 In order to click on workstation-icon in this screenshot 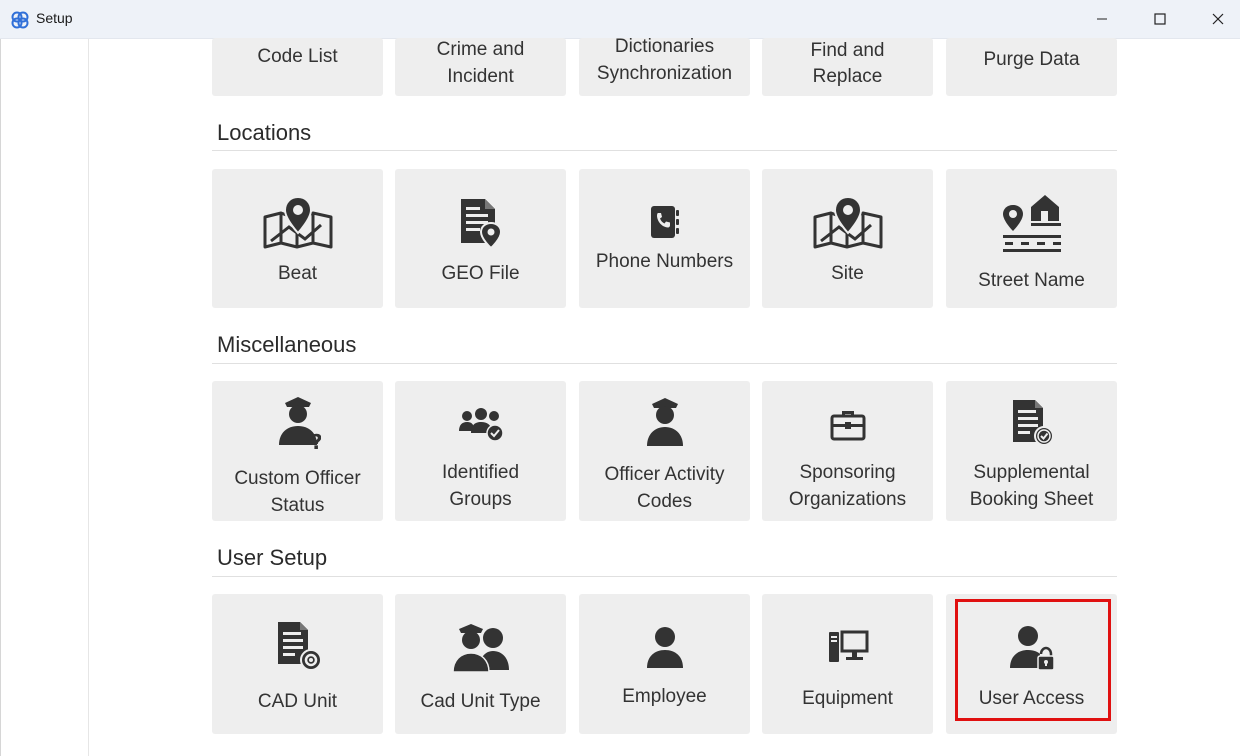, I will do `click(848, 646)`.